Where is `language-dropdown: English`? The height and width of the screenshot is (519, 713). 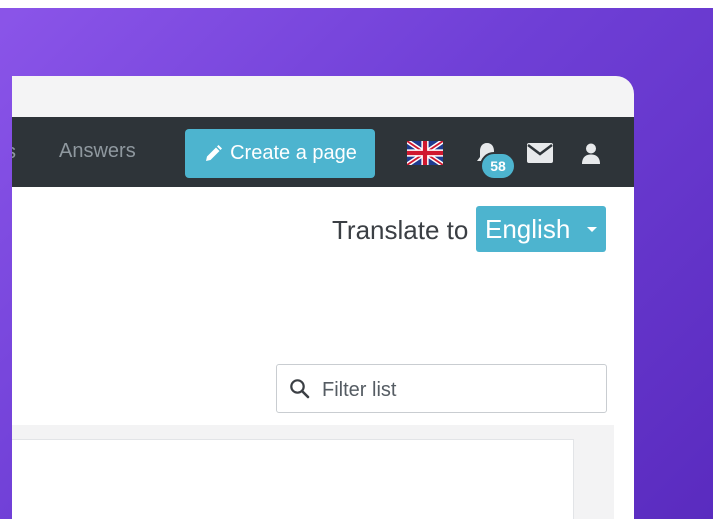 language-dropdown: English is located at coordinates (541, 229).